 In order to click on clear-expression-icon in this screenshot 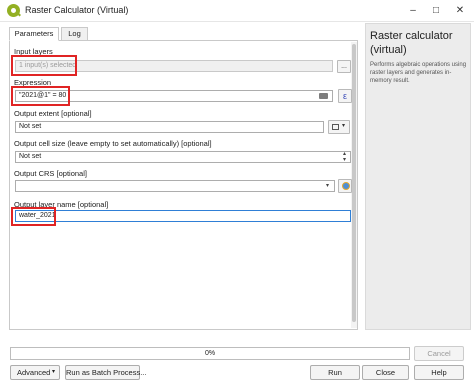, I will do `click(323, 96)`.